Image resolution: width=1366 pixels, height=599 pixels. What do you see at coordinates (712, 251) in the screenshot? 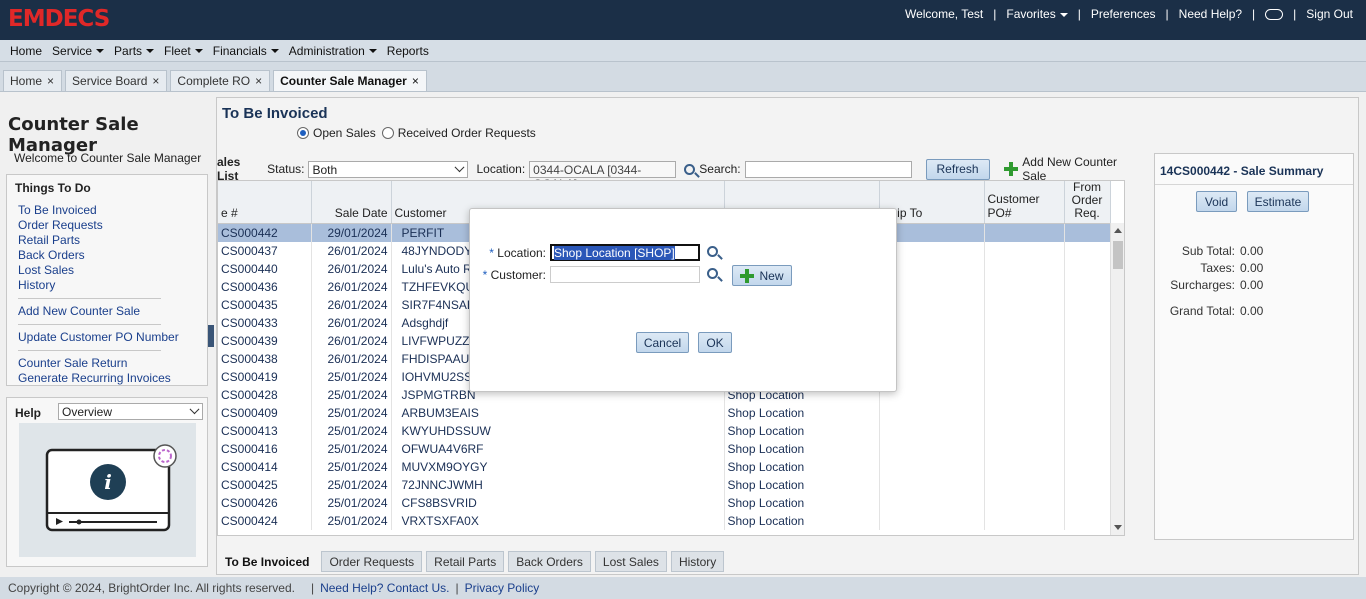
I see `location-search-icon` at bounding box center [712, 251].